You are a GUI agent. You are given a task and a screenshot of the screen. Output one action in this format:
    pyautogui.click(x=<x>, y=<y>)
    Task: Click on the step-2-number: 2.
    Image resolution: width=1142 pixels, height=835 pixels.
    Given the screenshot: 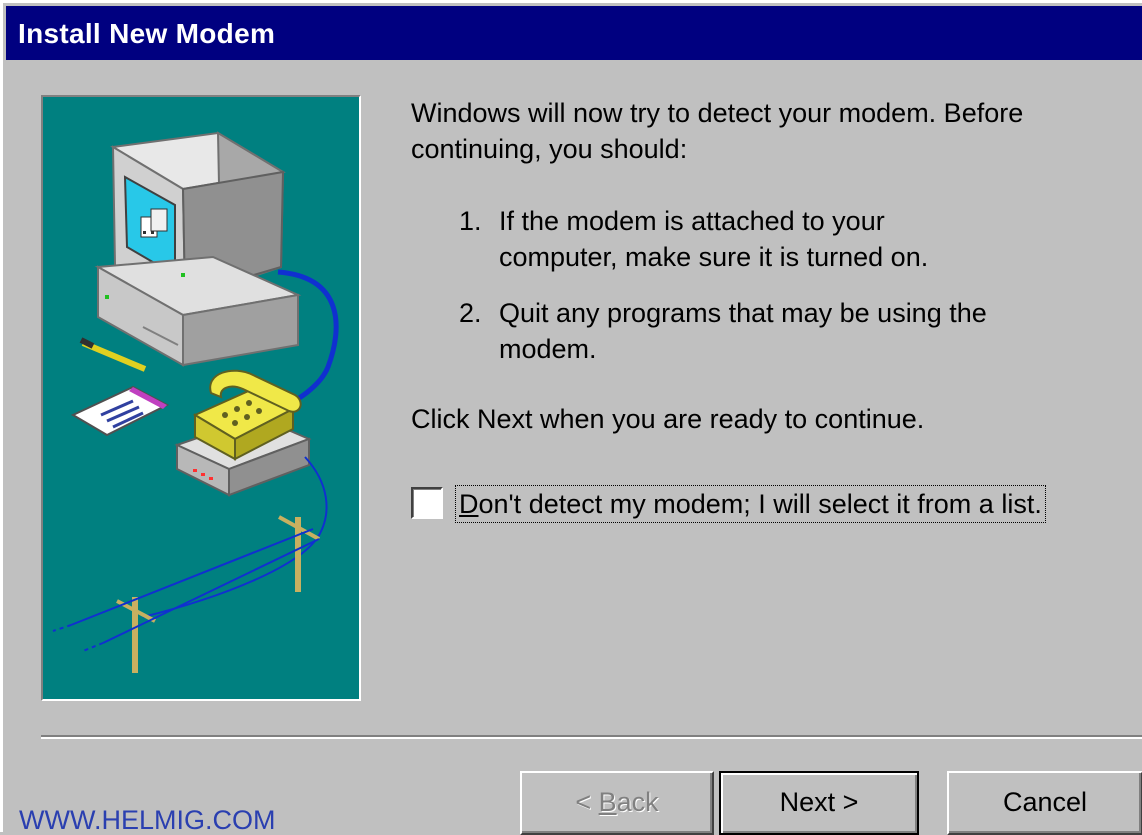 What is the action you would take?
    pyautogui.click(x=470, y=313)
    